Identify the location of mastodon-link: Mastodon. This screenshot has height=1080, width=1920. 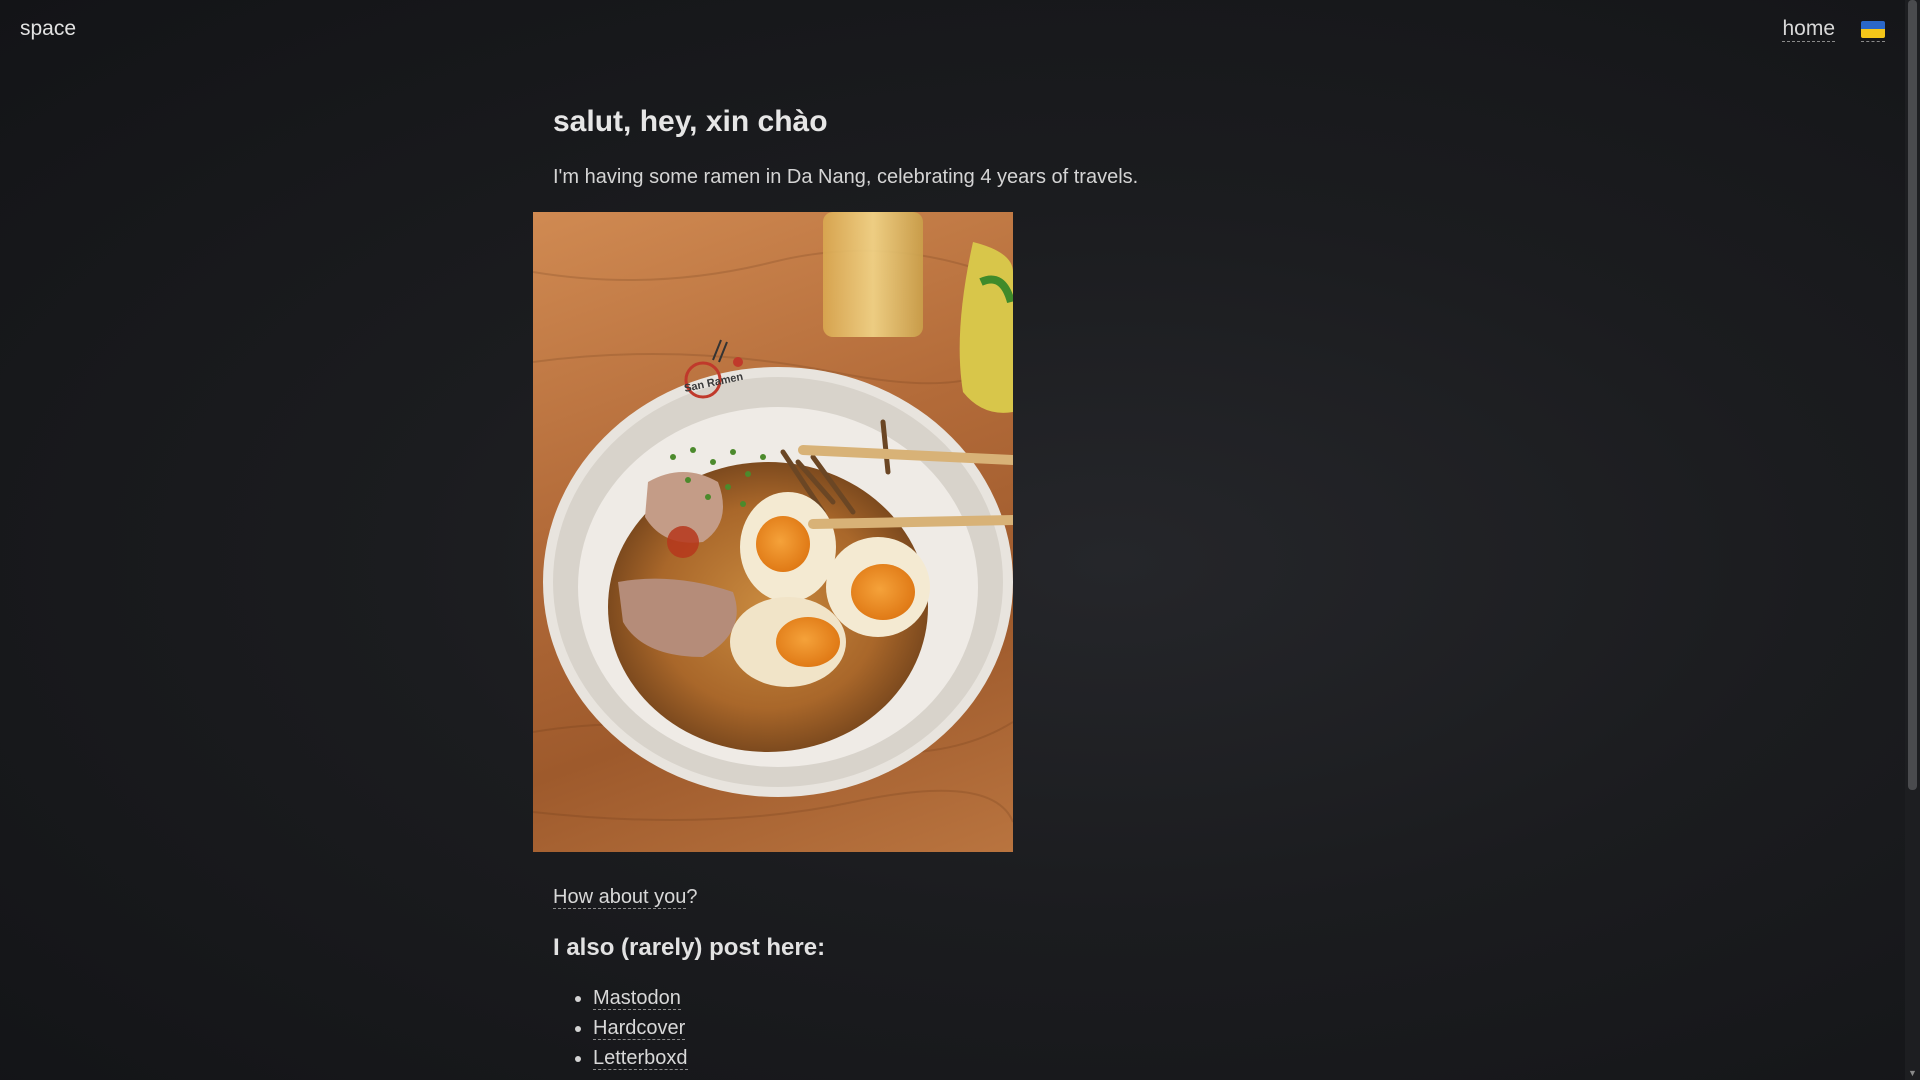
(637, 998).